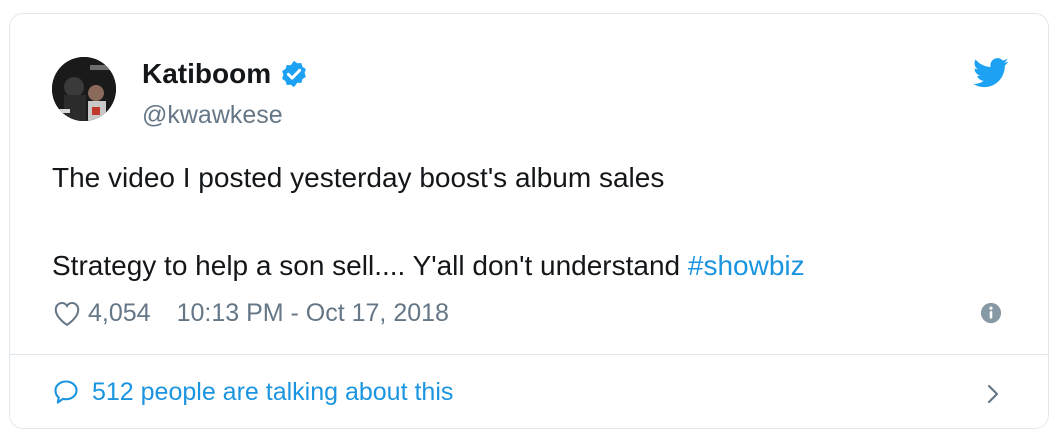  What do you see at coordinates (993, 394) in the screenshot?
I see `chevron-right-icon` at bounding box center [993, 394].